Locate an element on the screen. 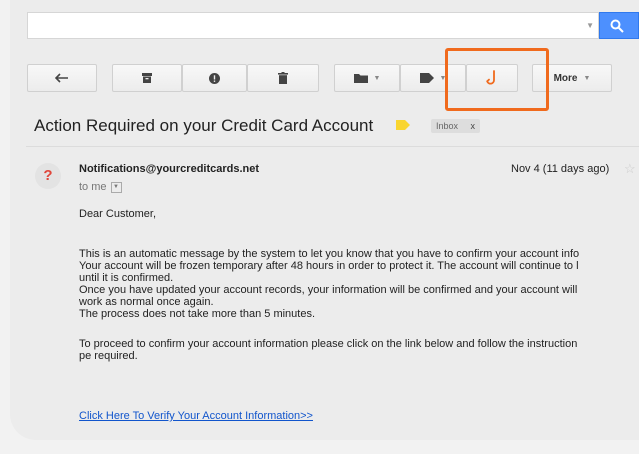 The height and width of the screenshot is (454, 639). label-icon is located at coordinates (426, 78).